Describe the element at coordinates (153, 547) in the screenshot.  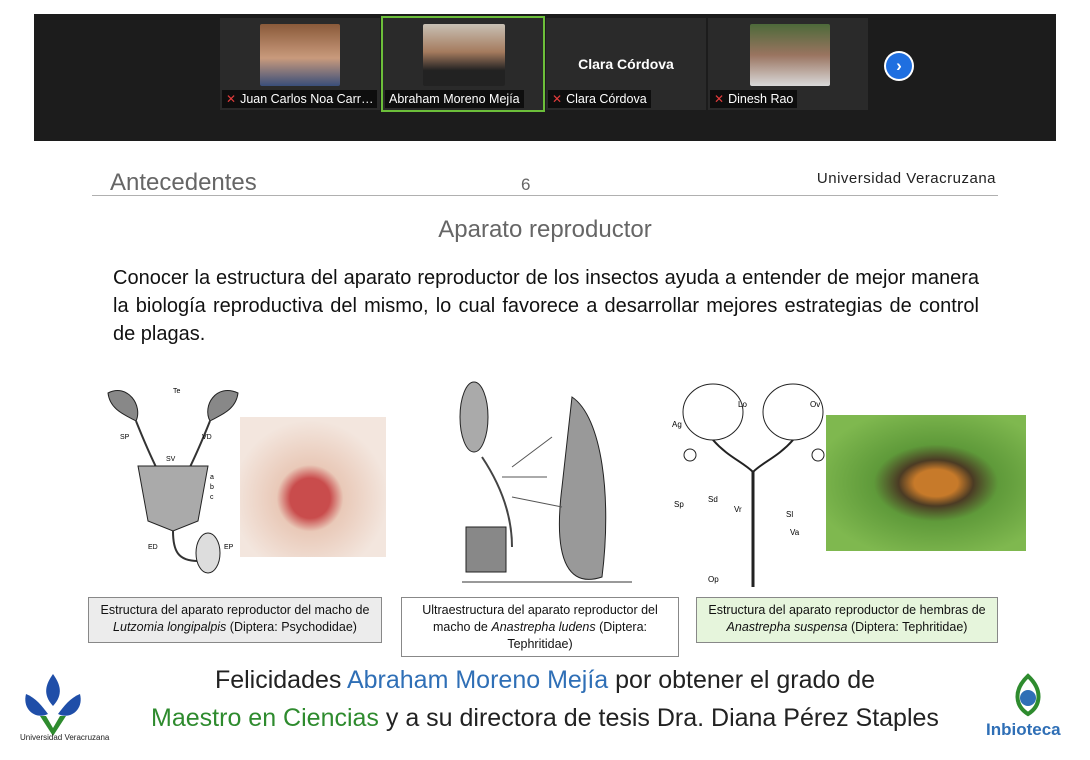
I see `diagram-label: ED` at that location.